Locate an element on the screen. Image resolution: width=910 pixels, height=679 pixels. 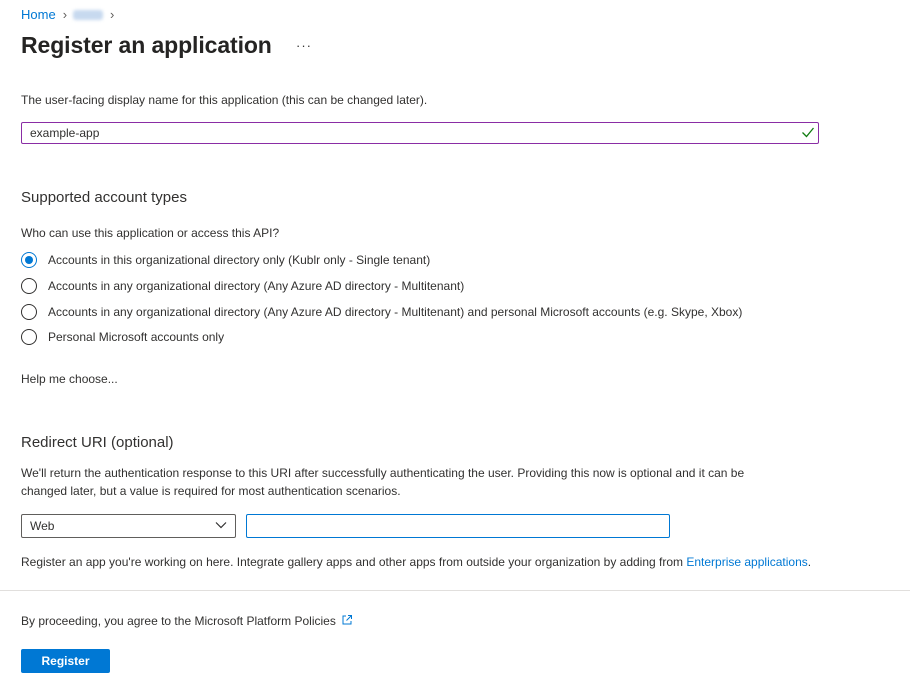
register-button: Register is located at coordinates (65, 661).